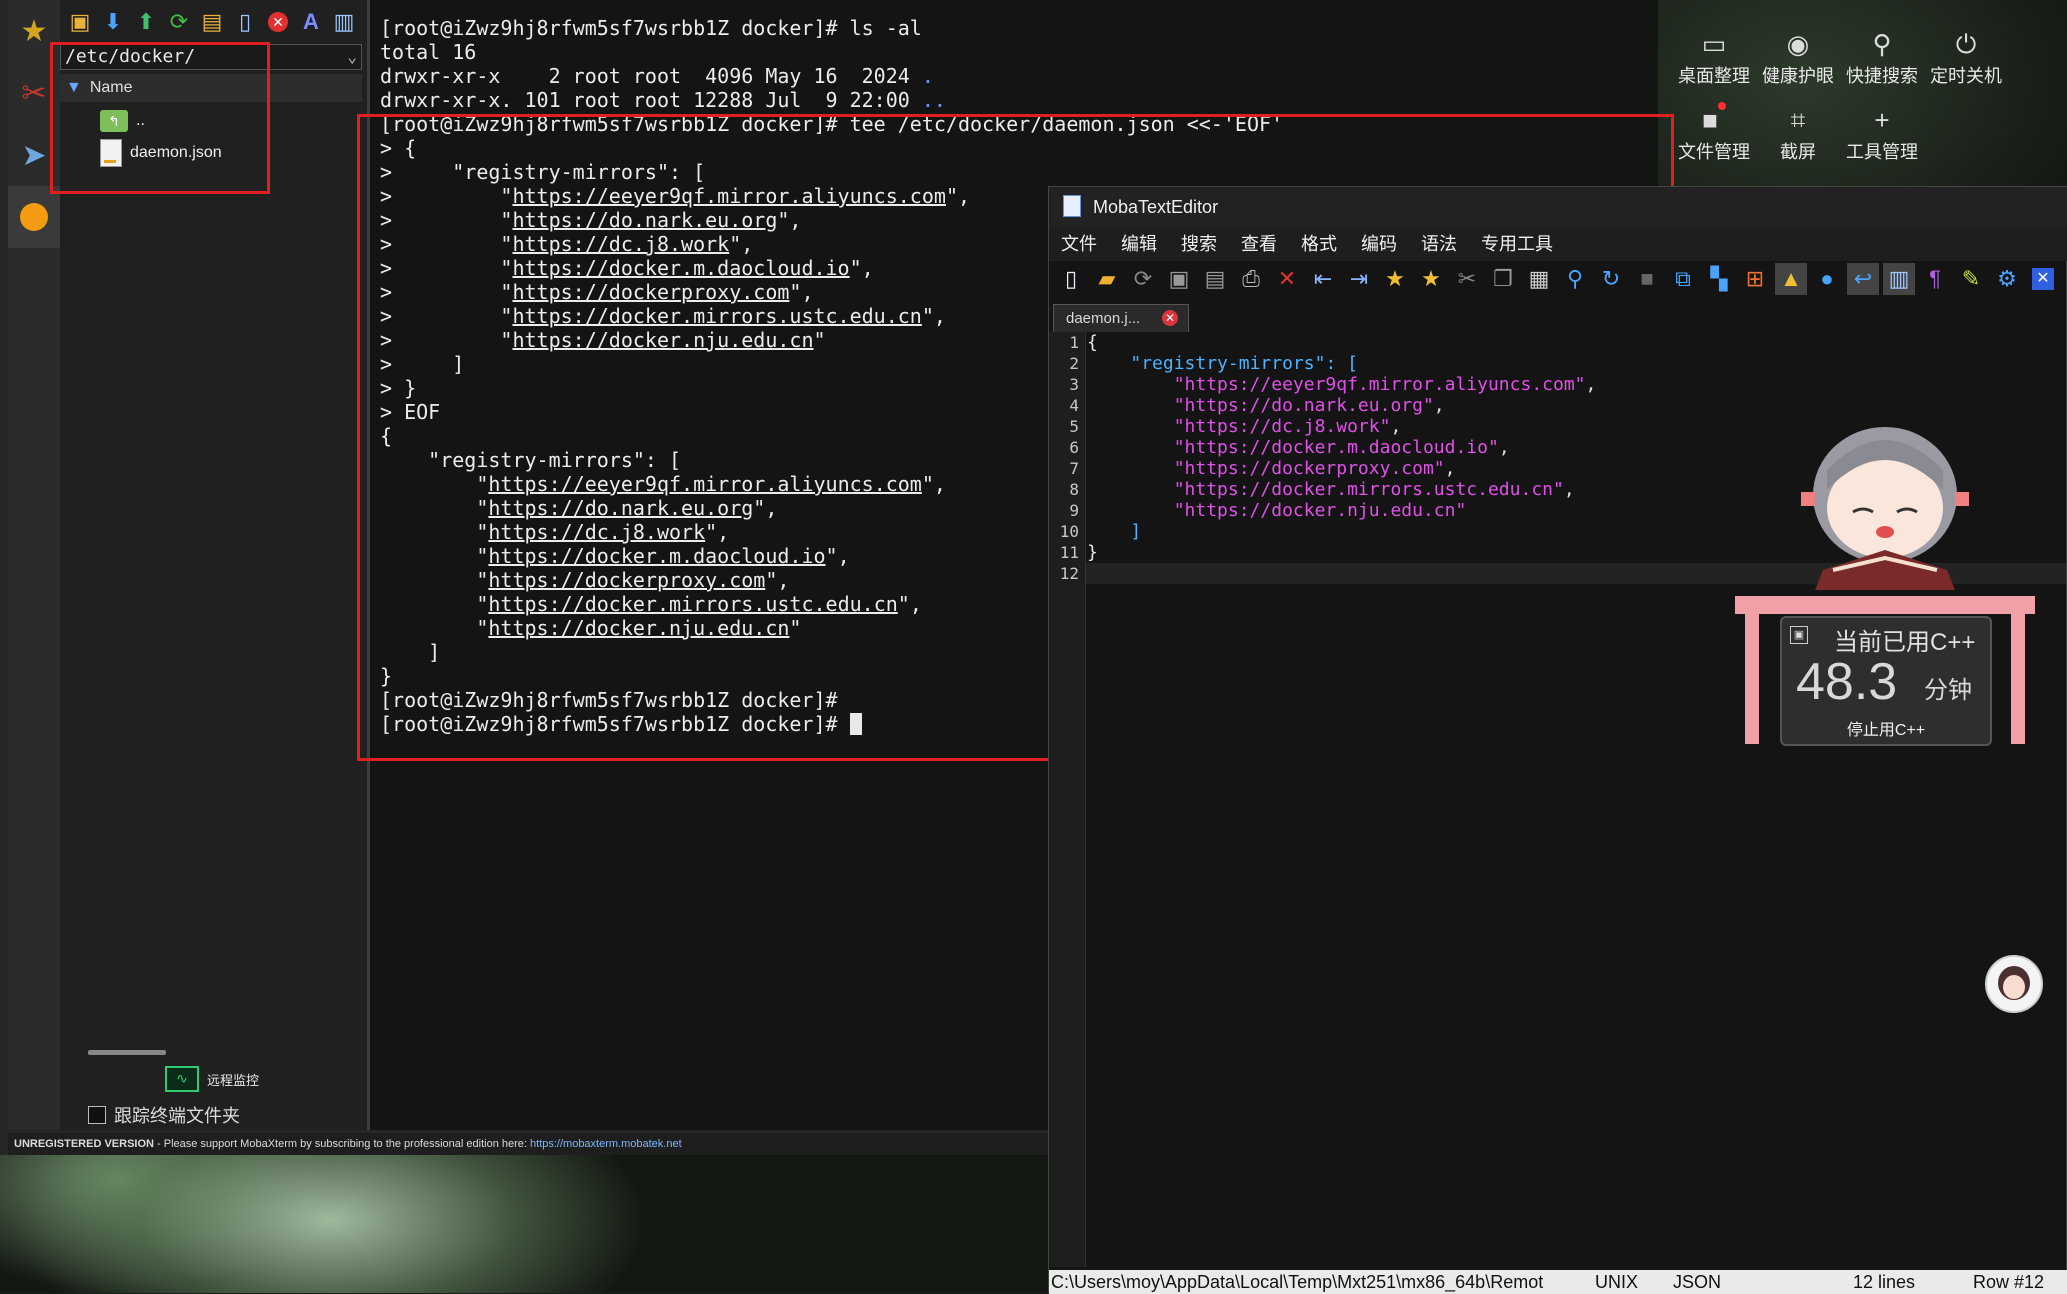  What do you see at coordinates (1616, 1282) in the screenshot?
I see `status-eol: UNIX` at bounding box center [1616, 1282].